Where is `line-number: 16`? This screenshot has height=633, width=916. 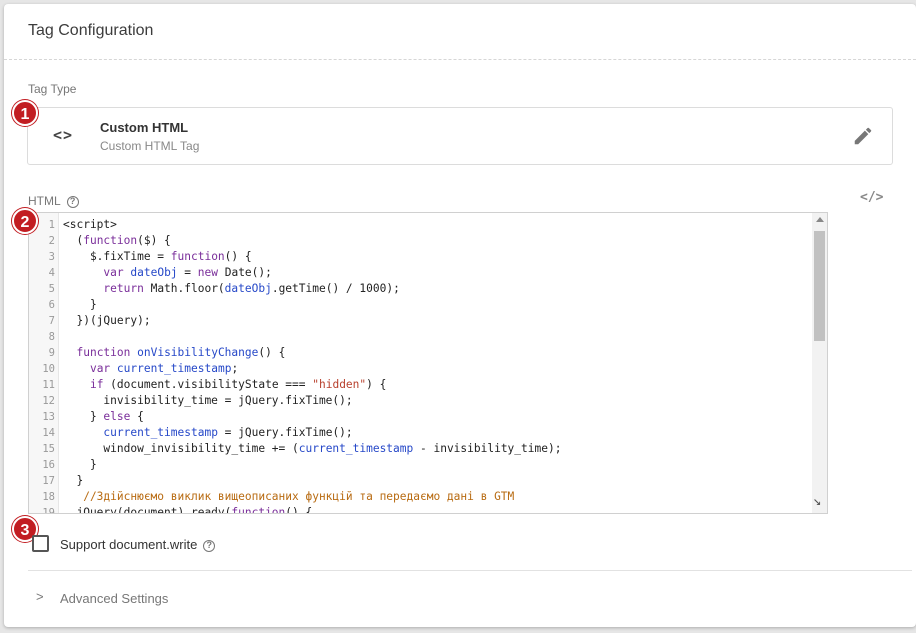 line-number: 16 is located at coordinates (48, 465).